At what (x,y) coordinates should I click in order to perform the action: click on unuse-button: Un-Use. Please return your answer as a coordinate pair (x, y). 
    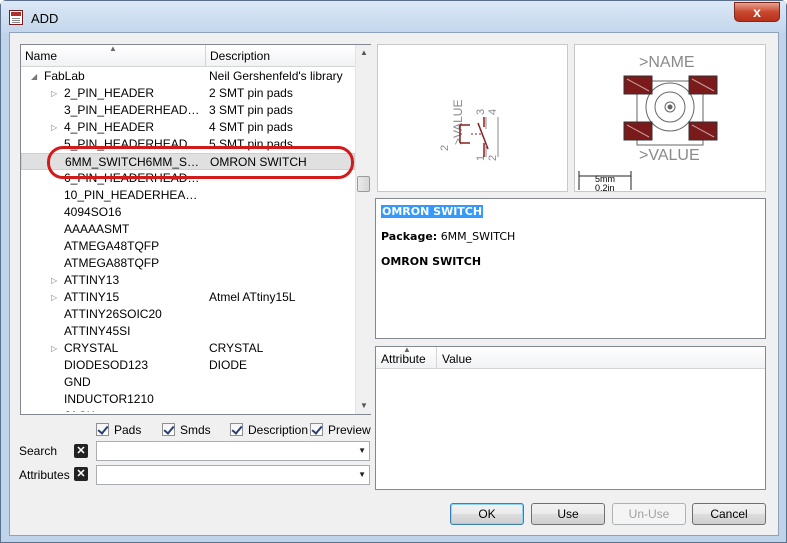
    Looking at the image, I should click on (649, 514).